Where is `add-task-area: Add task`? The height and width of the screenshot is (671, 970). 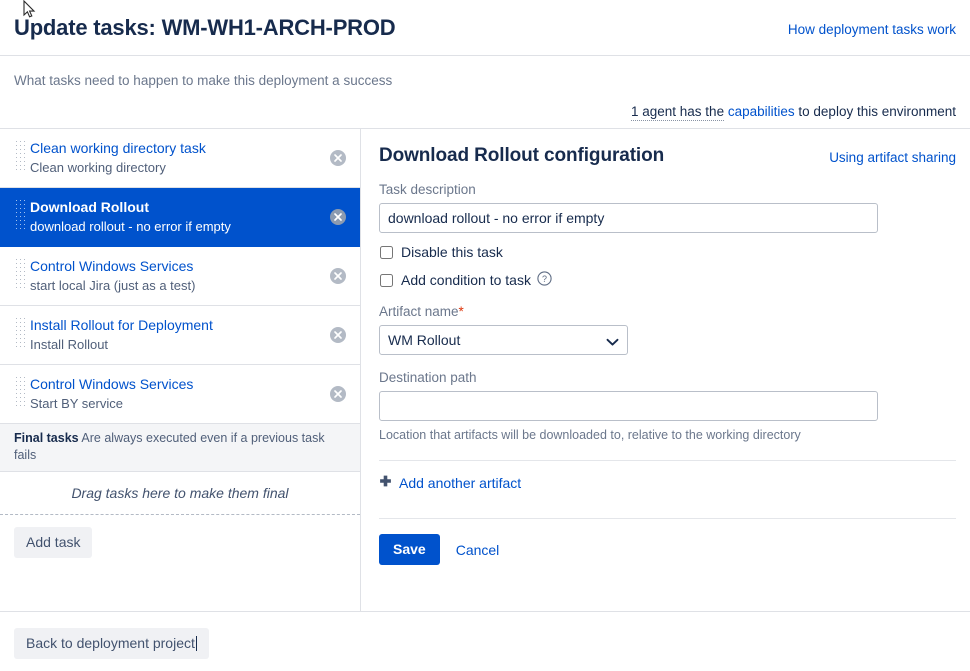
add-task-area: Add task is located at coordinates (180, 536).